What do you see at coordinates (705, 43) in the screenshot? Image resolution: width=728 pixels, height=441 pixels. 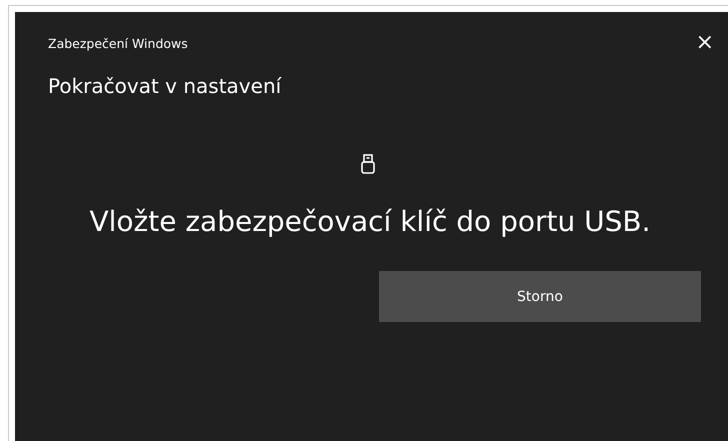 I see `close-button: ×` at bounding box center [705, 43].